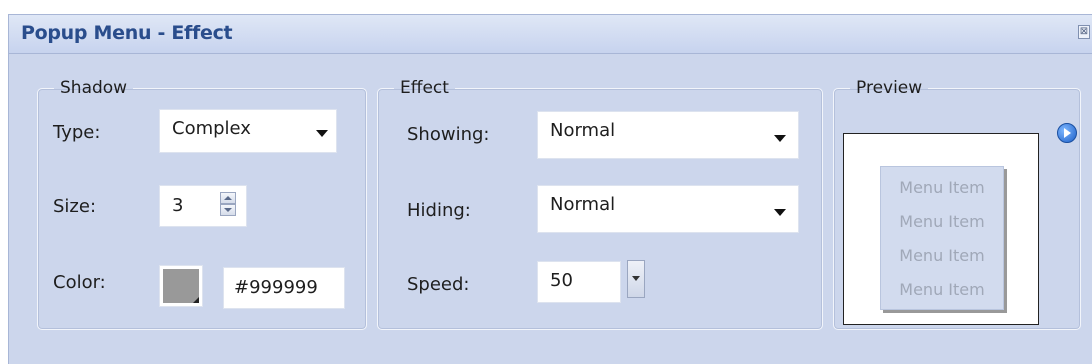  I want to click on hiding-effect-value: Normal, so click(583, 204).